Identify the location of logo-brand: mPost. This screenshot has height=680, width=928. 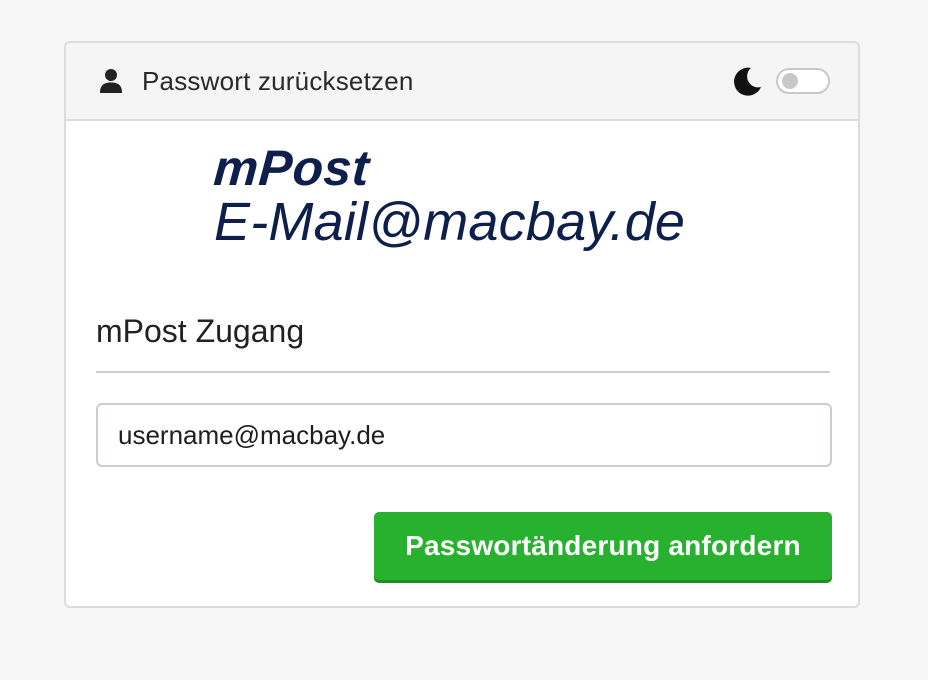
(292, 168).